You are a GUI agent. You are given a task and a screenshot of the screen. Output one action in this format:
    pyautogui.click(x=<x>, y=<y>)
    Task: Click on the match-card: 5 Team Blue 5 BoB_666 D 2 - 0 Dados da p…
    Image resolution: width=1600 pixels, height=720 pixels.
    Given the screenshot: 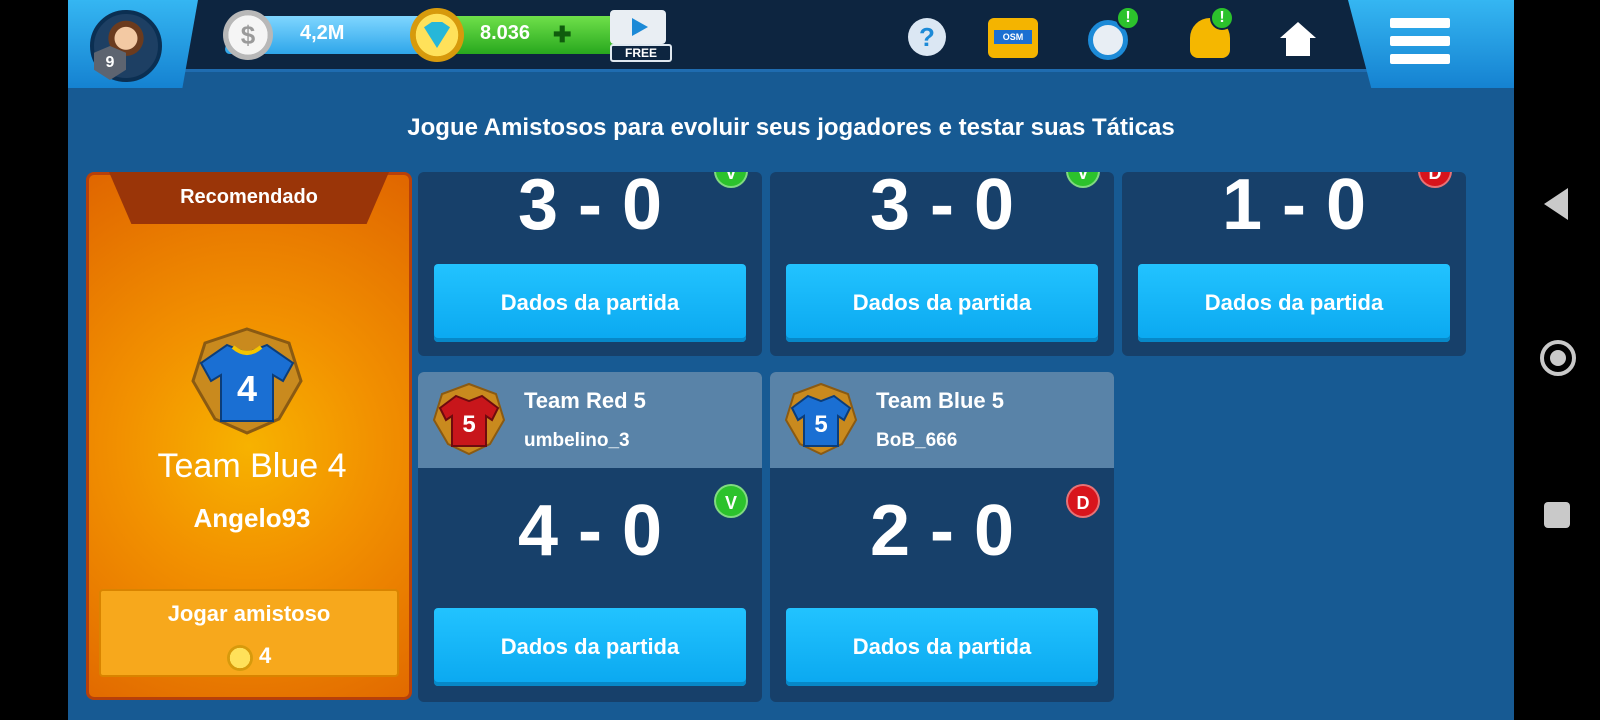 What is the action you would take?
    pyautogui.click(x=942, y=537)
    